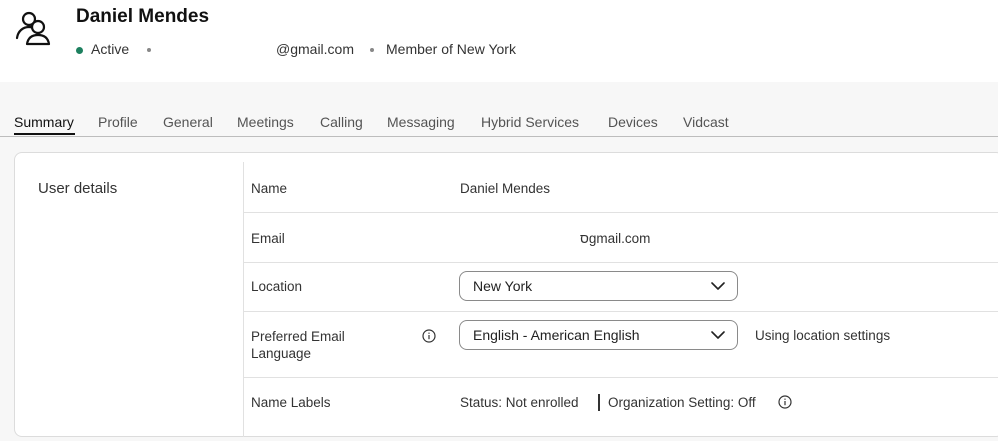 This screenshot has height=441, width=998. Describe the element at coordinates (44, 134) in the screenshot. I see `active-tab-indicator` at that location.